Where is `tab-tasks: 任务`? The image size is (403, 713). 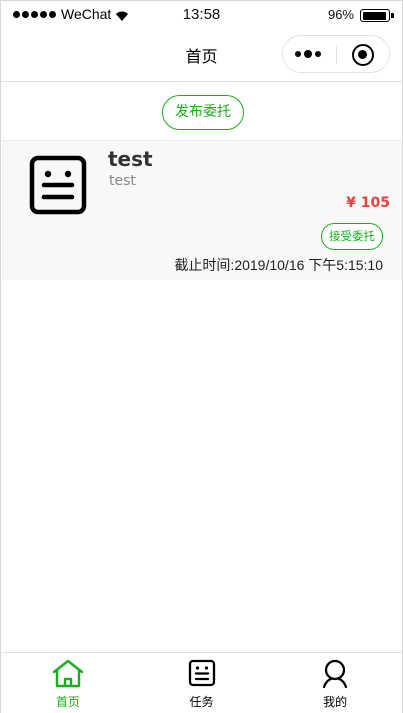 tab-tasks: 任务 is located at coordinates (202, 683).